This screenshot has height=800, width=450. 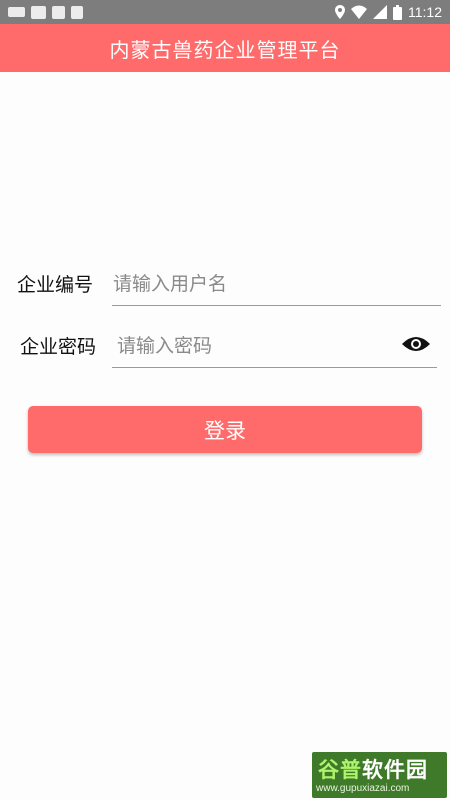 I want to click on signal-icon, so click(x=380, y=12).